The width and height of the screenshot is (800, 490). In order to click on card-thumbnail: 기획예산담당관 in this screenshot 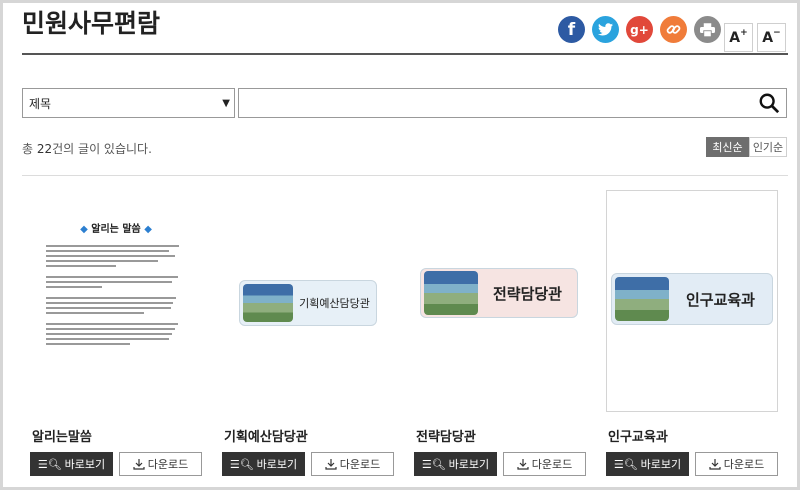, I will do `click(307, 301)`.